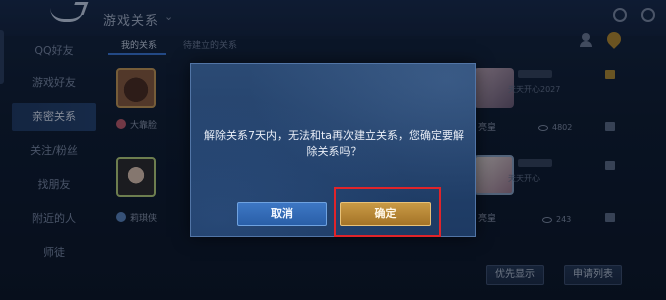 This screenshot has height=300, width=666. What do you see at coordinates (282, 214) in the screenshot?
I see `cancel-button: 取消` at bounding box center [282, 214].